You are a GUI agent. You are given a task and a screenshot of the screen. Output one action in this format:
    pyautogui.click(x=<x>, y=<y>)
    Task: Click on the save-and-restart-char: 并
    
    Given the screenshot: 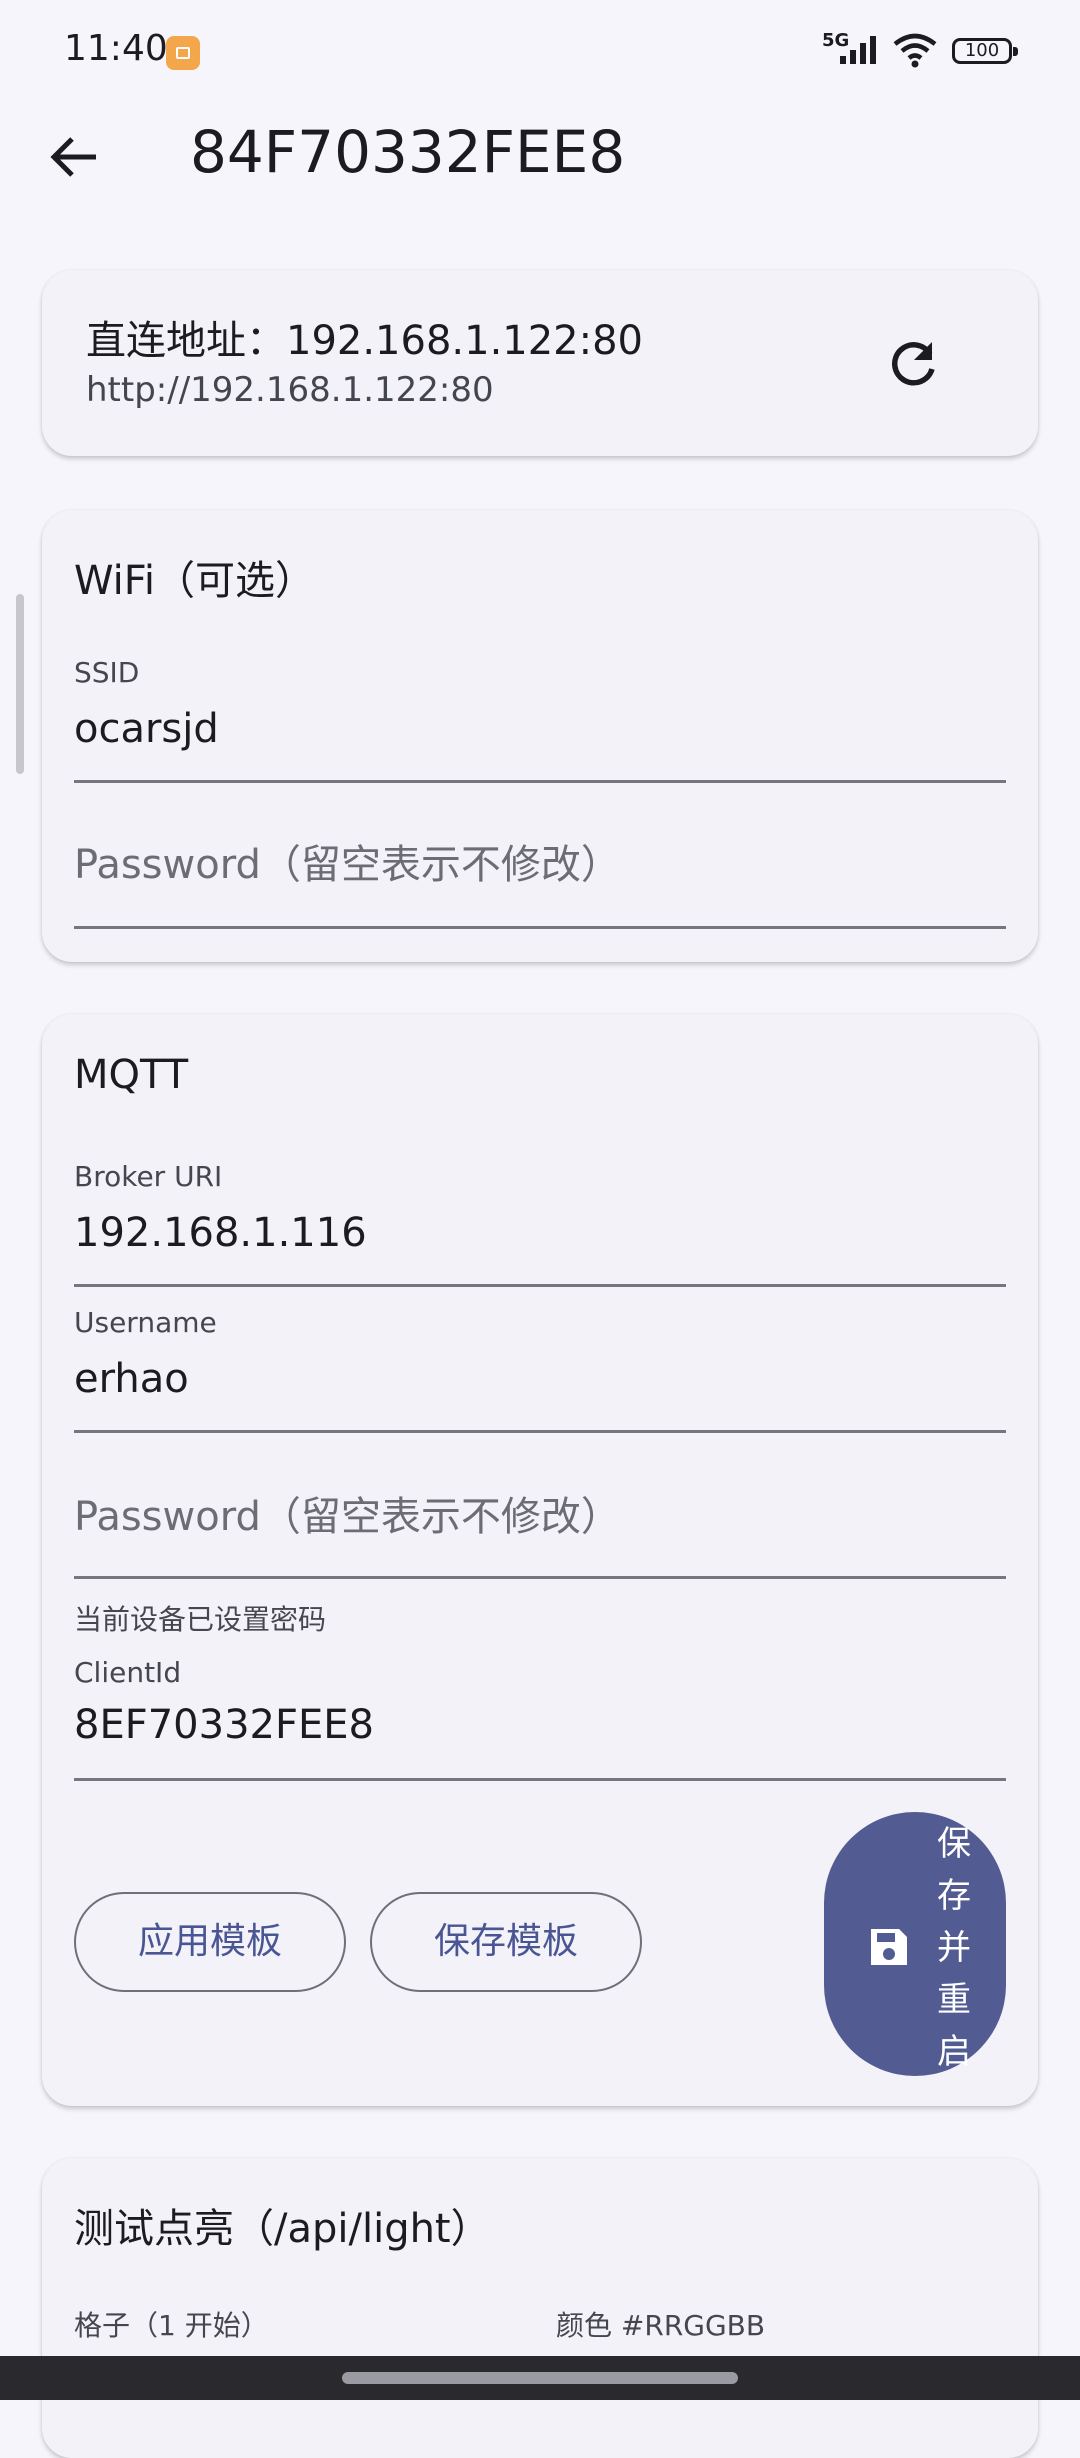 What is the action you would take?
    pyautogui.click(x=954, y=1948)
    